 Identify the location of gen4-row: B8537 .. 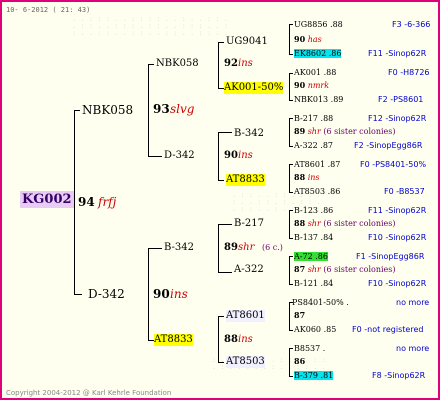
(310, 348).